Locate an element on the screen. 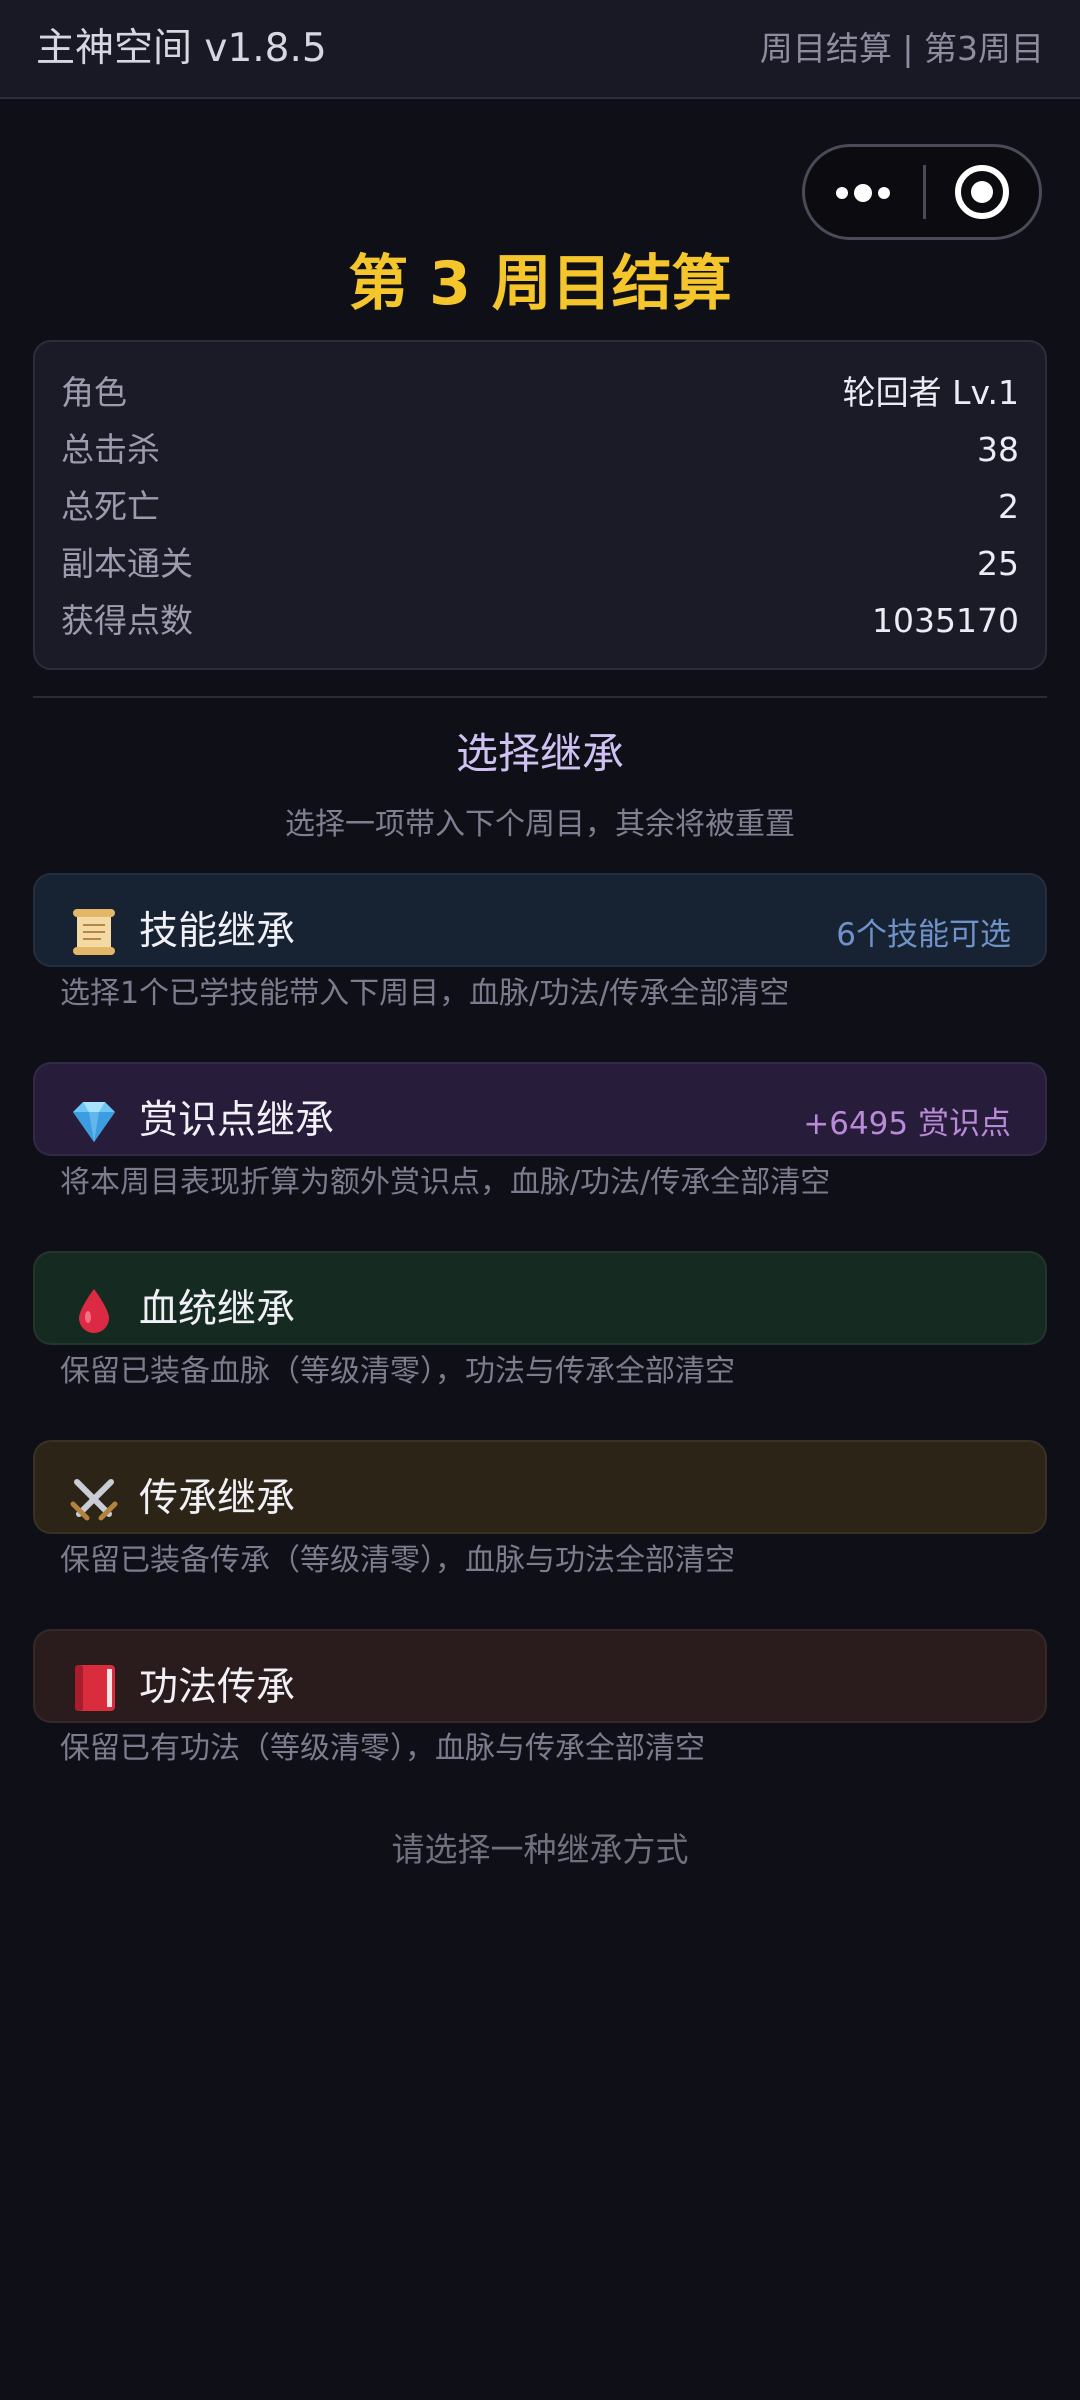  blood-drop-icon is located at coordinates (94, 1311).